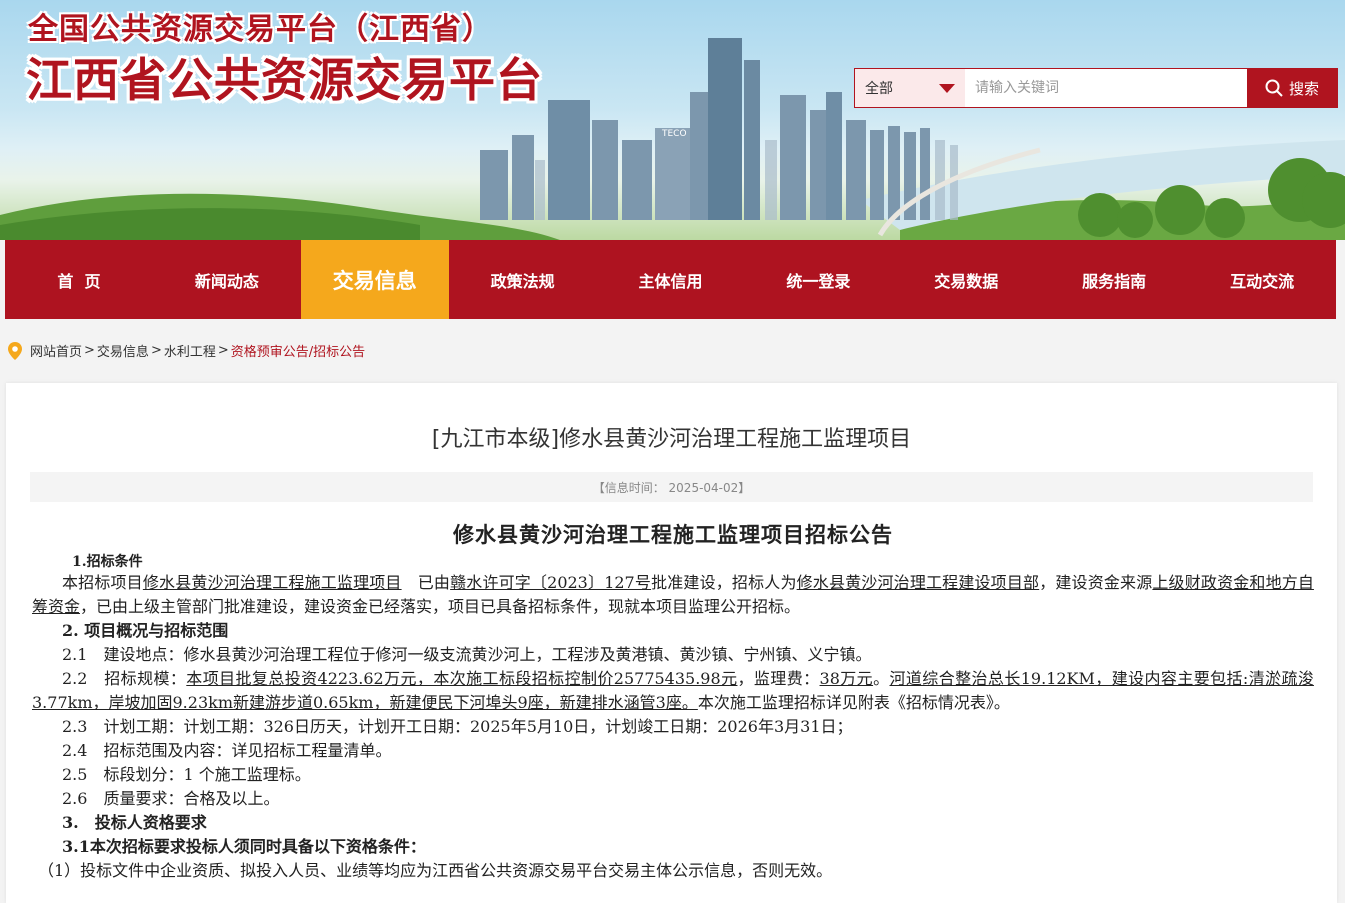 The width and height of the screenshot is (1345, 903). What do you see at coordinates (551, 582) in the screenshot?
I see `approval-number: 赣水许可字〔2023〕127号` at bounding box center [551, 582].